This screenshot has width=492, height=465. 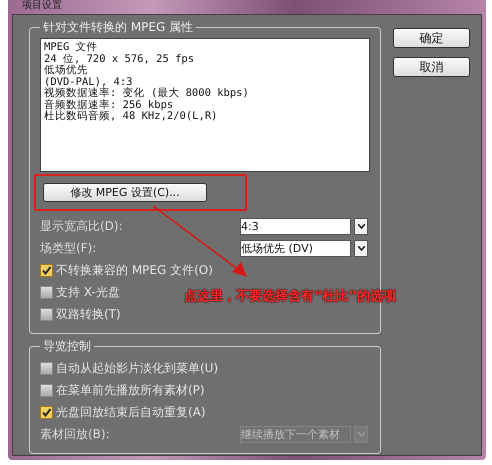 I want to click on info-line: 低场优先, so click(x=66, y=70).